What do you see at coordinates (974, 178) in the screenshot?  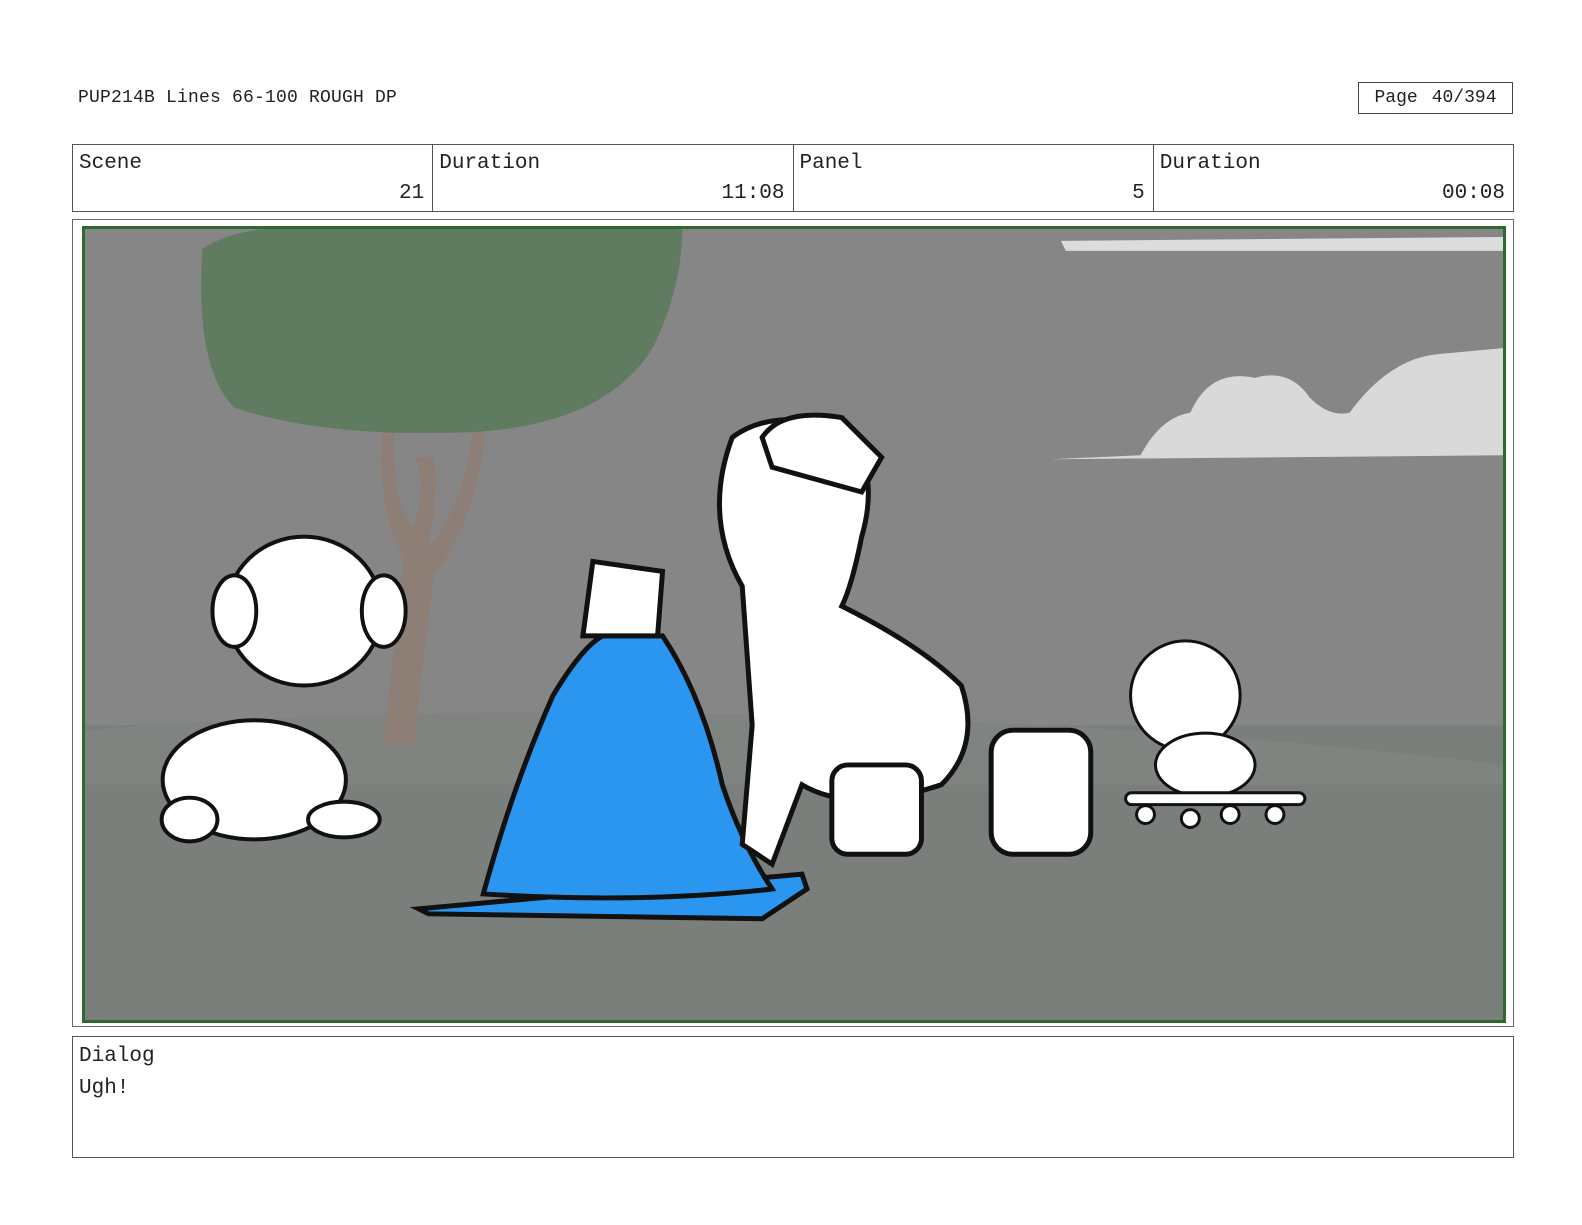 I see `panel-cell: Panel 5` at bounding box center [974, 178].